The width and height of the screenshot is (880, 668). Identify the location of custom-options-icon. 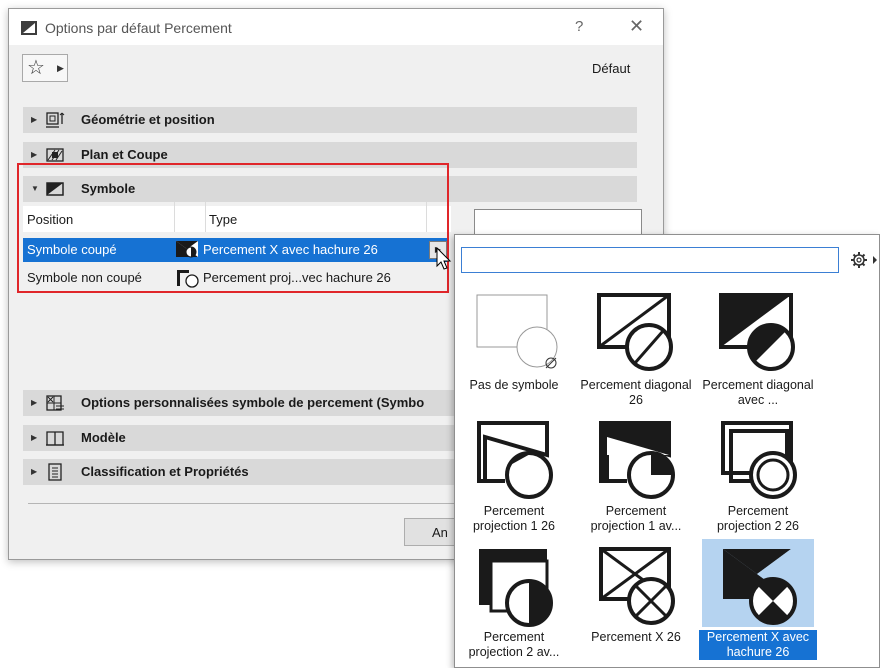
(55, 403).